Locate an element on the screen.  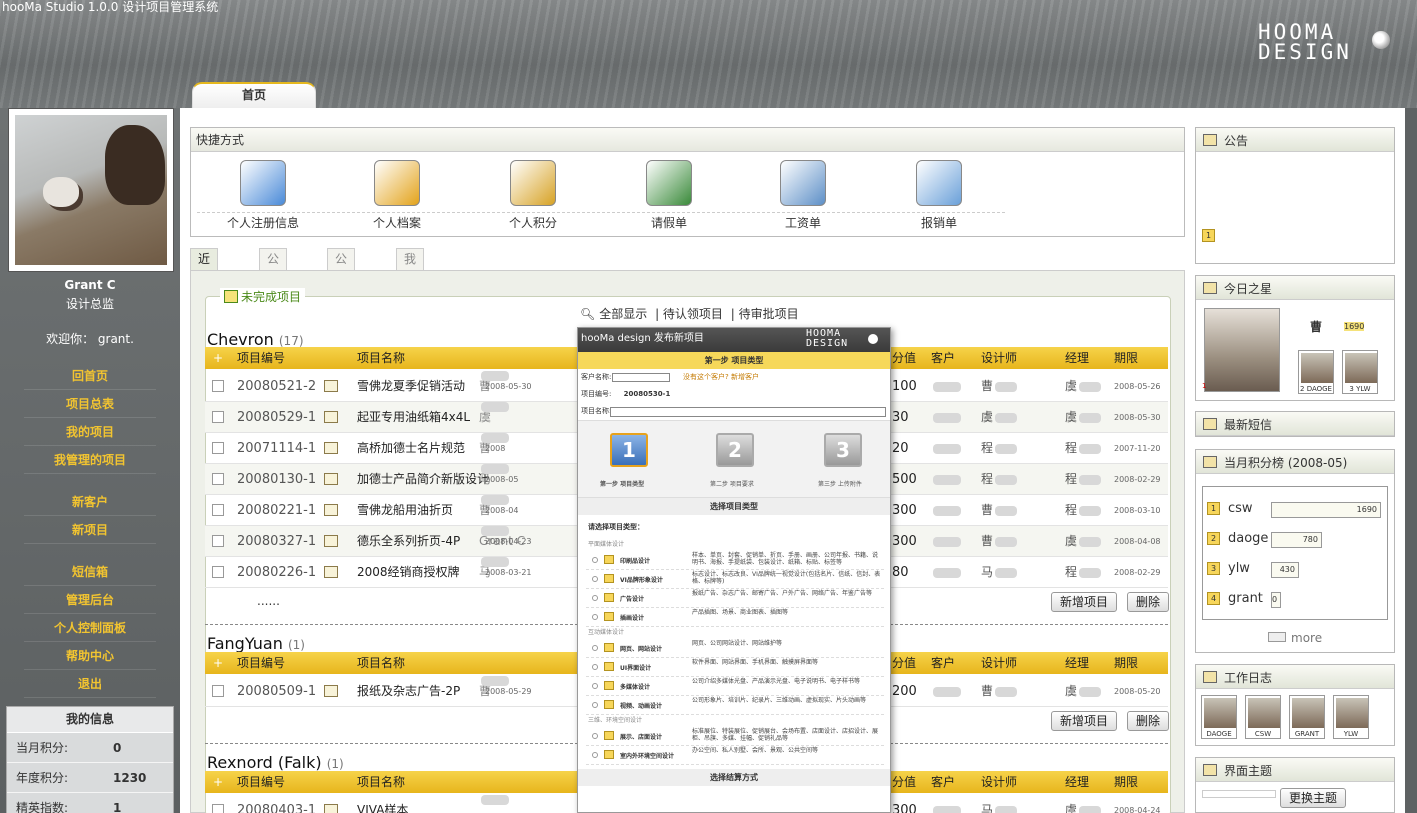
type-option: 室内外环境空间设计 办公空间、私人别墅、会所、景观、公共空间等 is located at coordinates (735, 755).